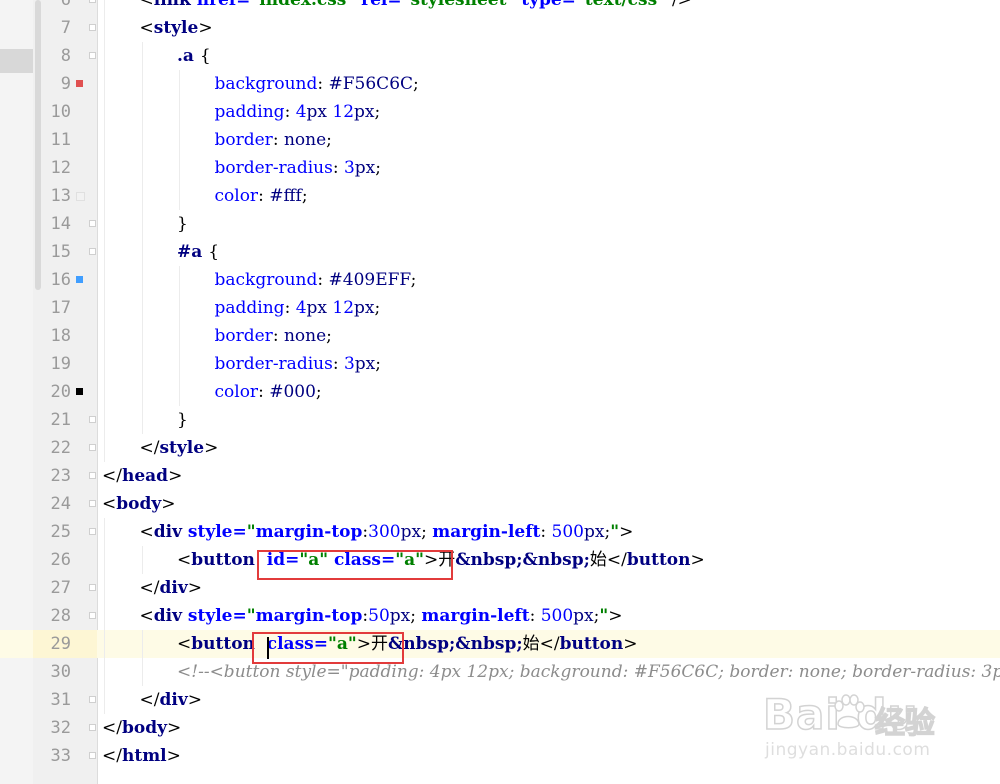 This screenshot has height=784, width=1000. I want to click on code-token: margin-left, so click(475, 616).